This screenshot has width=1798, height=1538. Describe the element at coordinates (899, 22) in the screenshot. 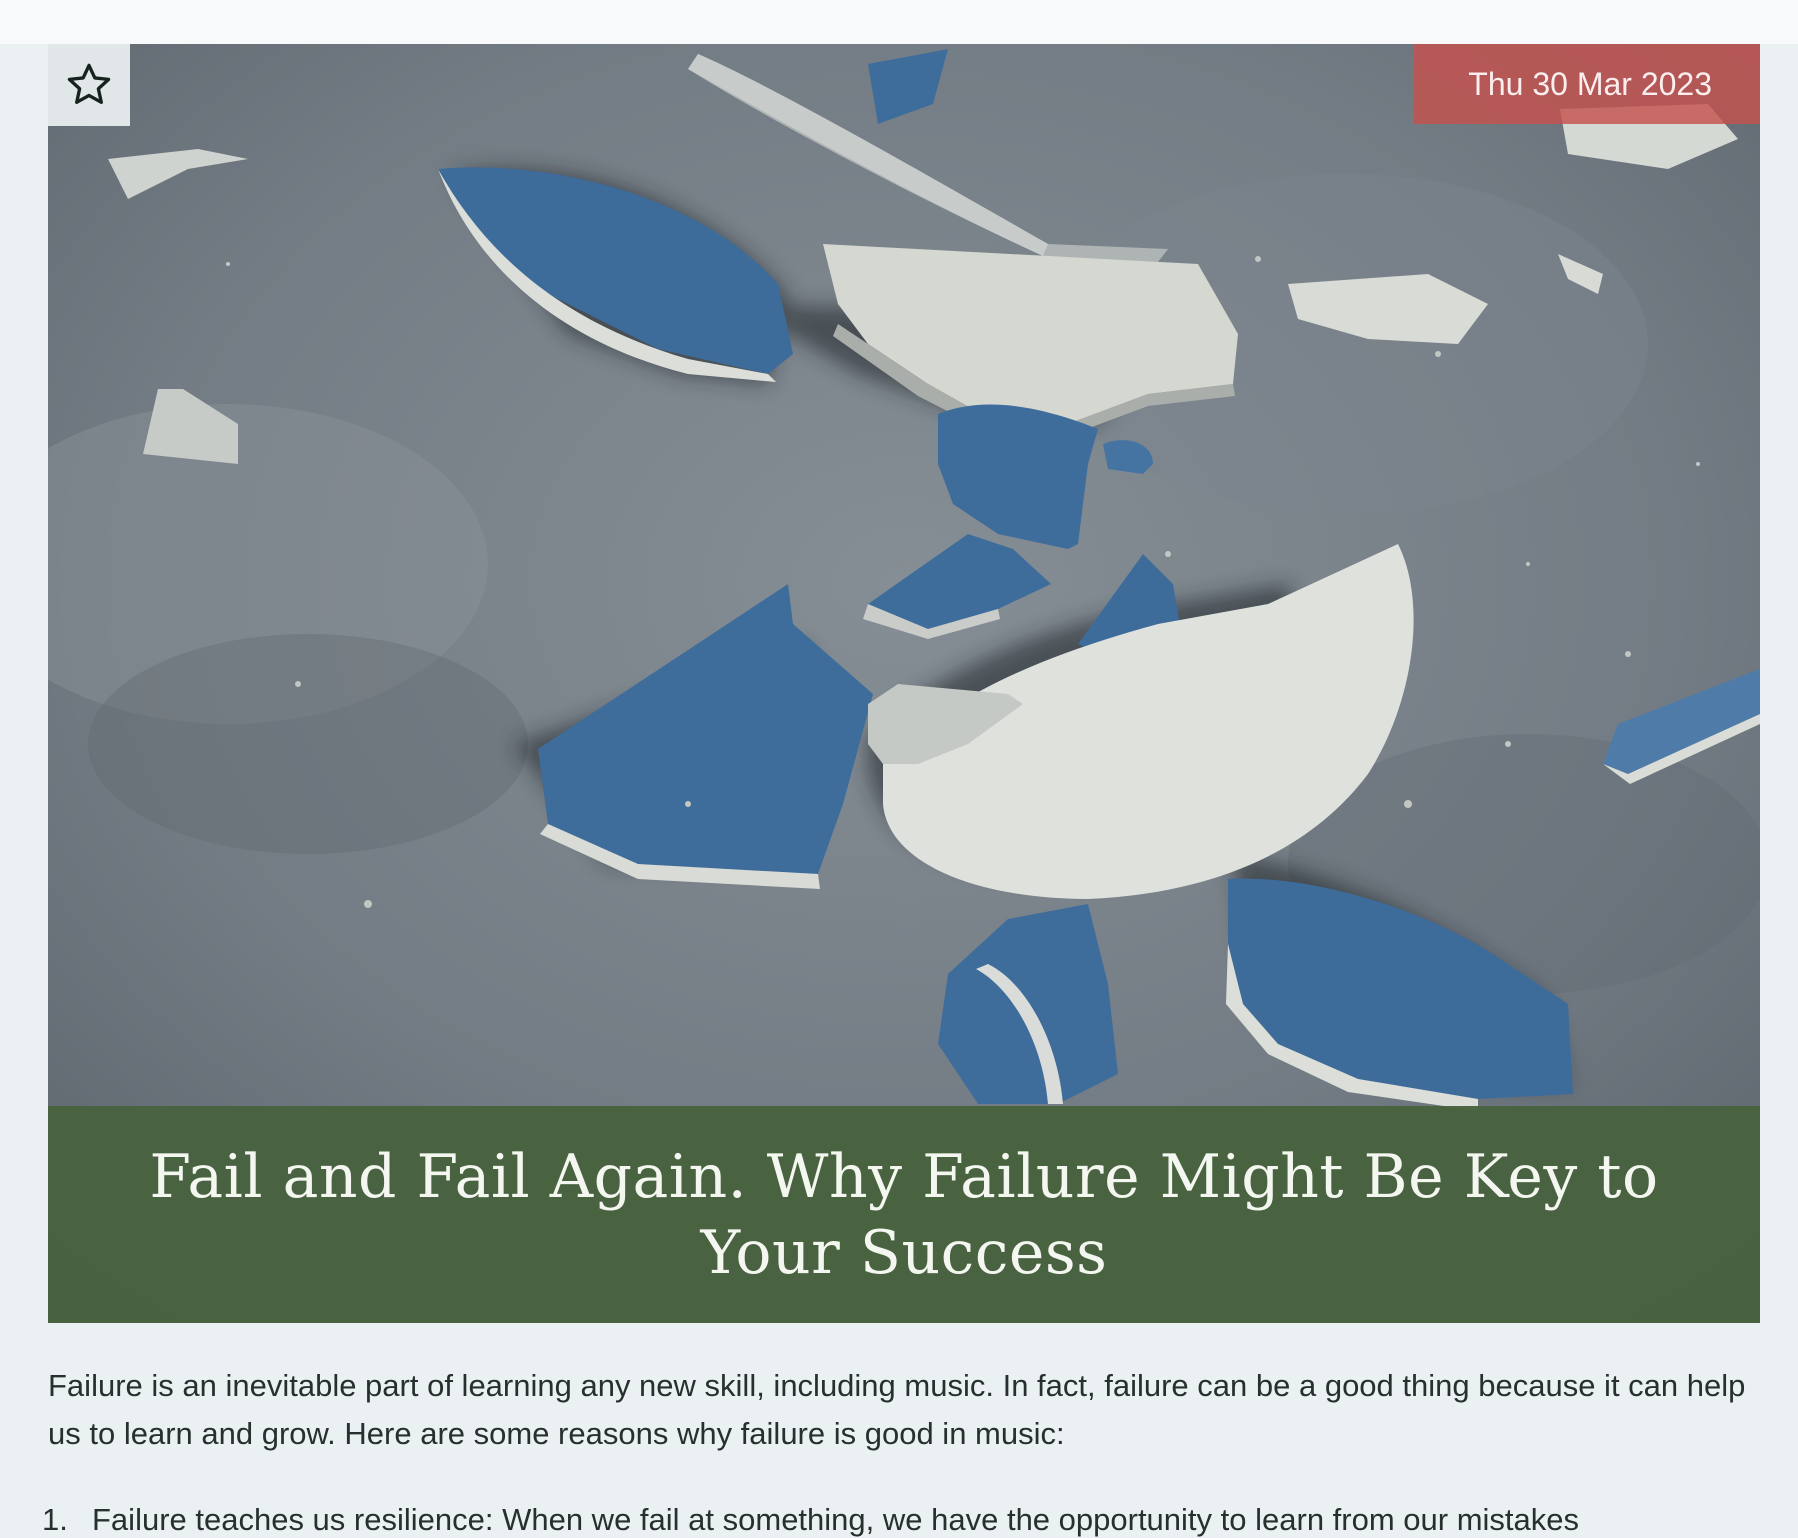

I see `top-bar` at that location.